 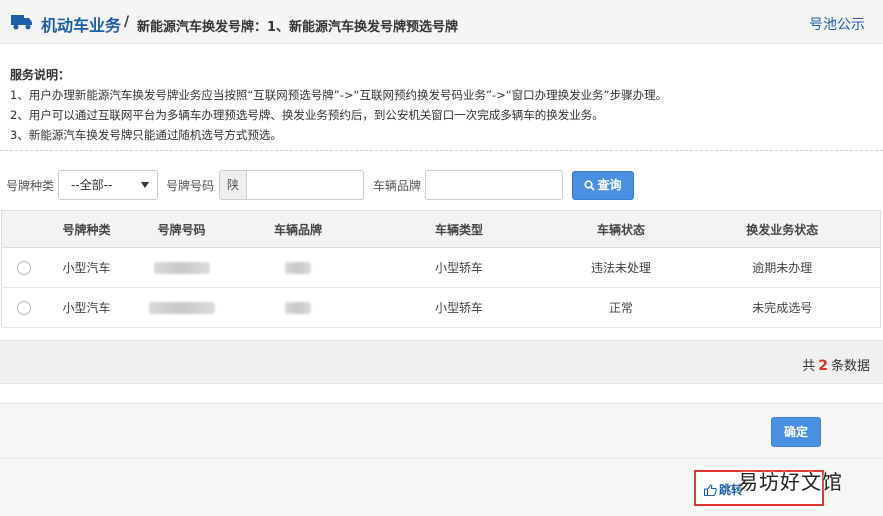 I want to click on count-prefix: 共, so click(x=809, y=366).